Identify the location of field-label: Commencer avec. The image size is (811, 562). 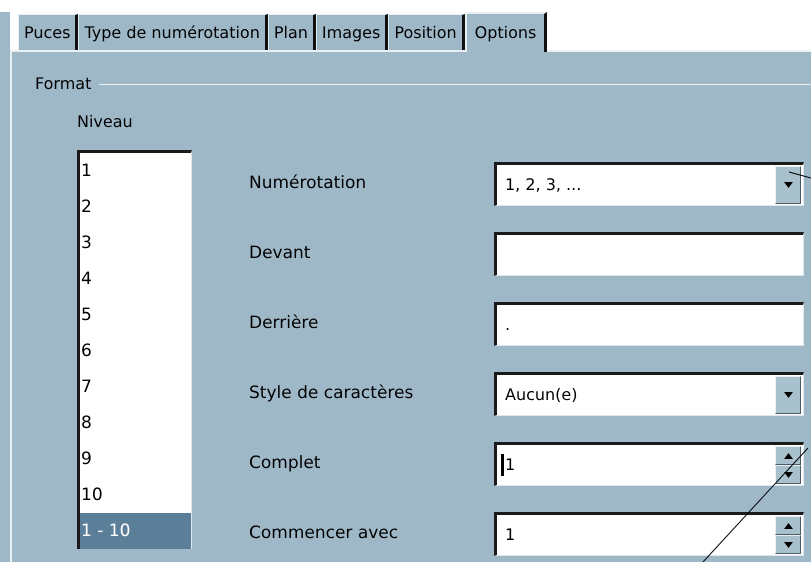
(324, 534).